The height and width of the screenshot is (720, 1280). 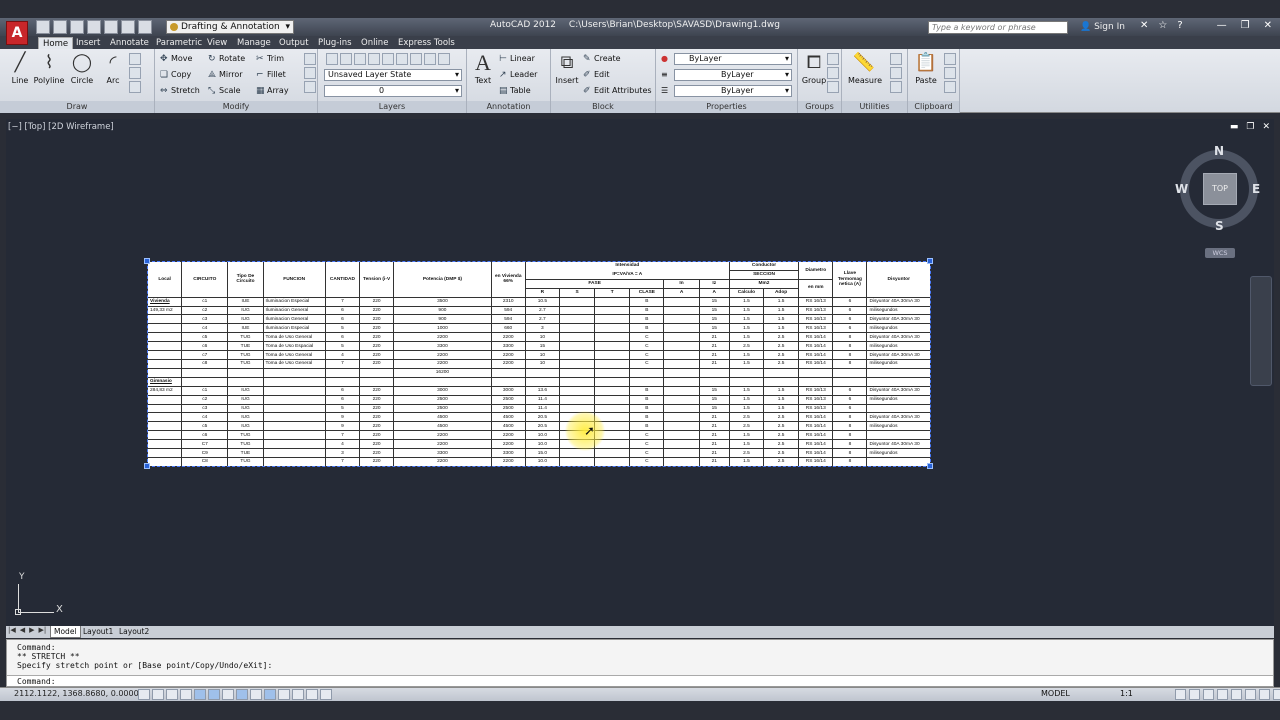 I want to click on text-button: A Text, so click(x=483, y=69).